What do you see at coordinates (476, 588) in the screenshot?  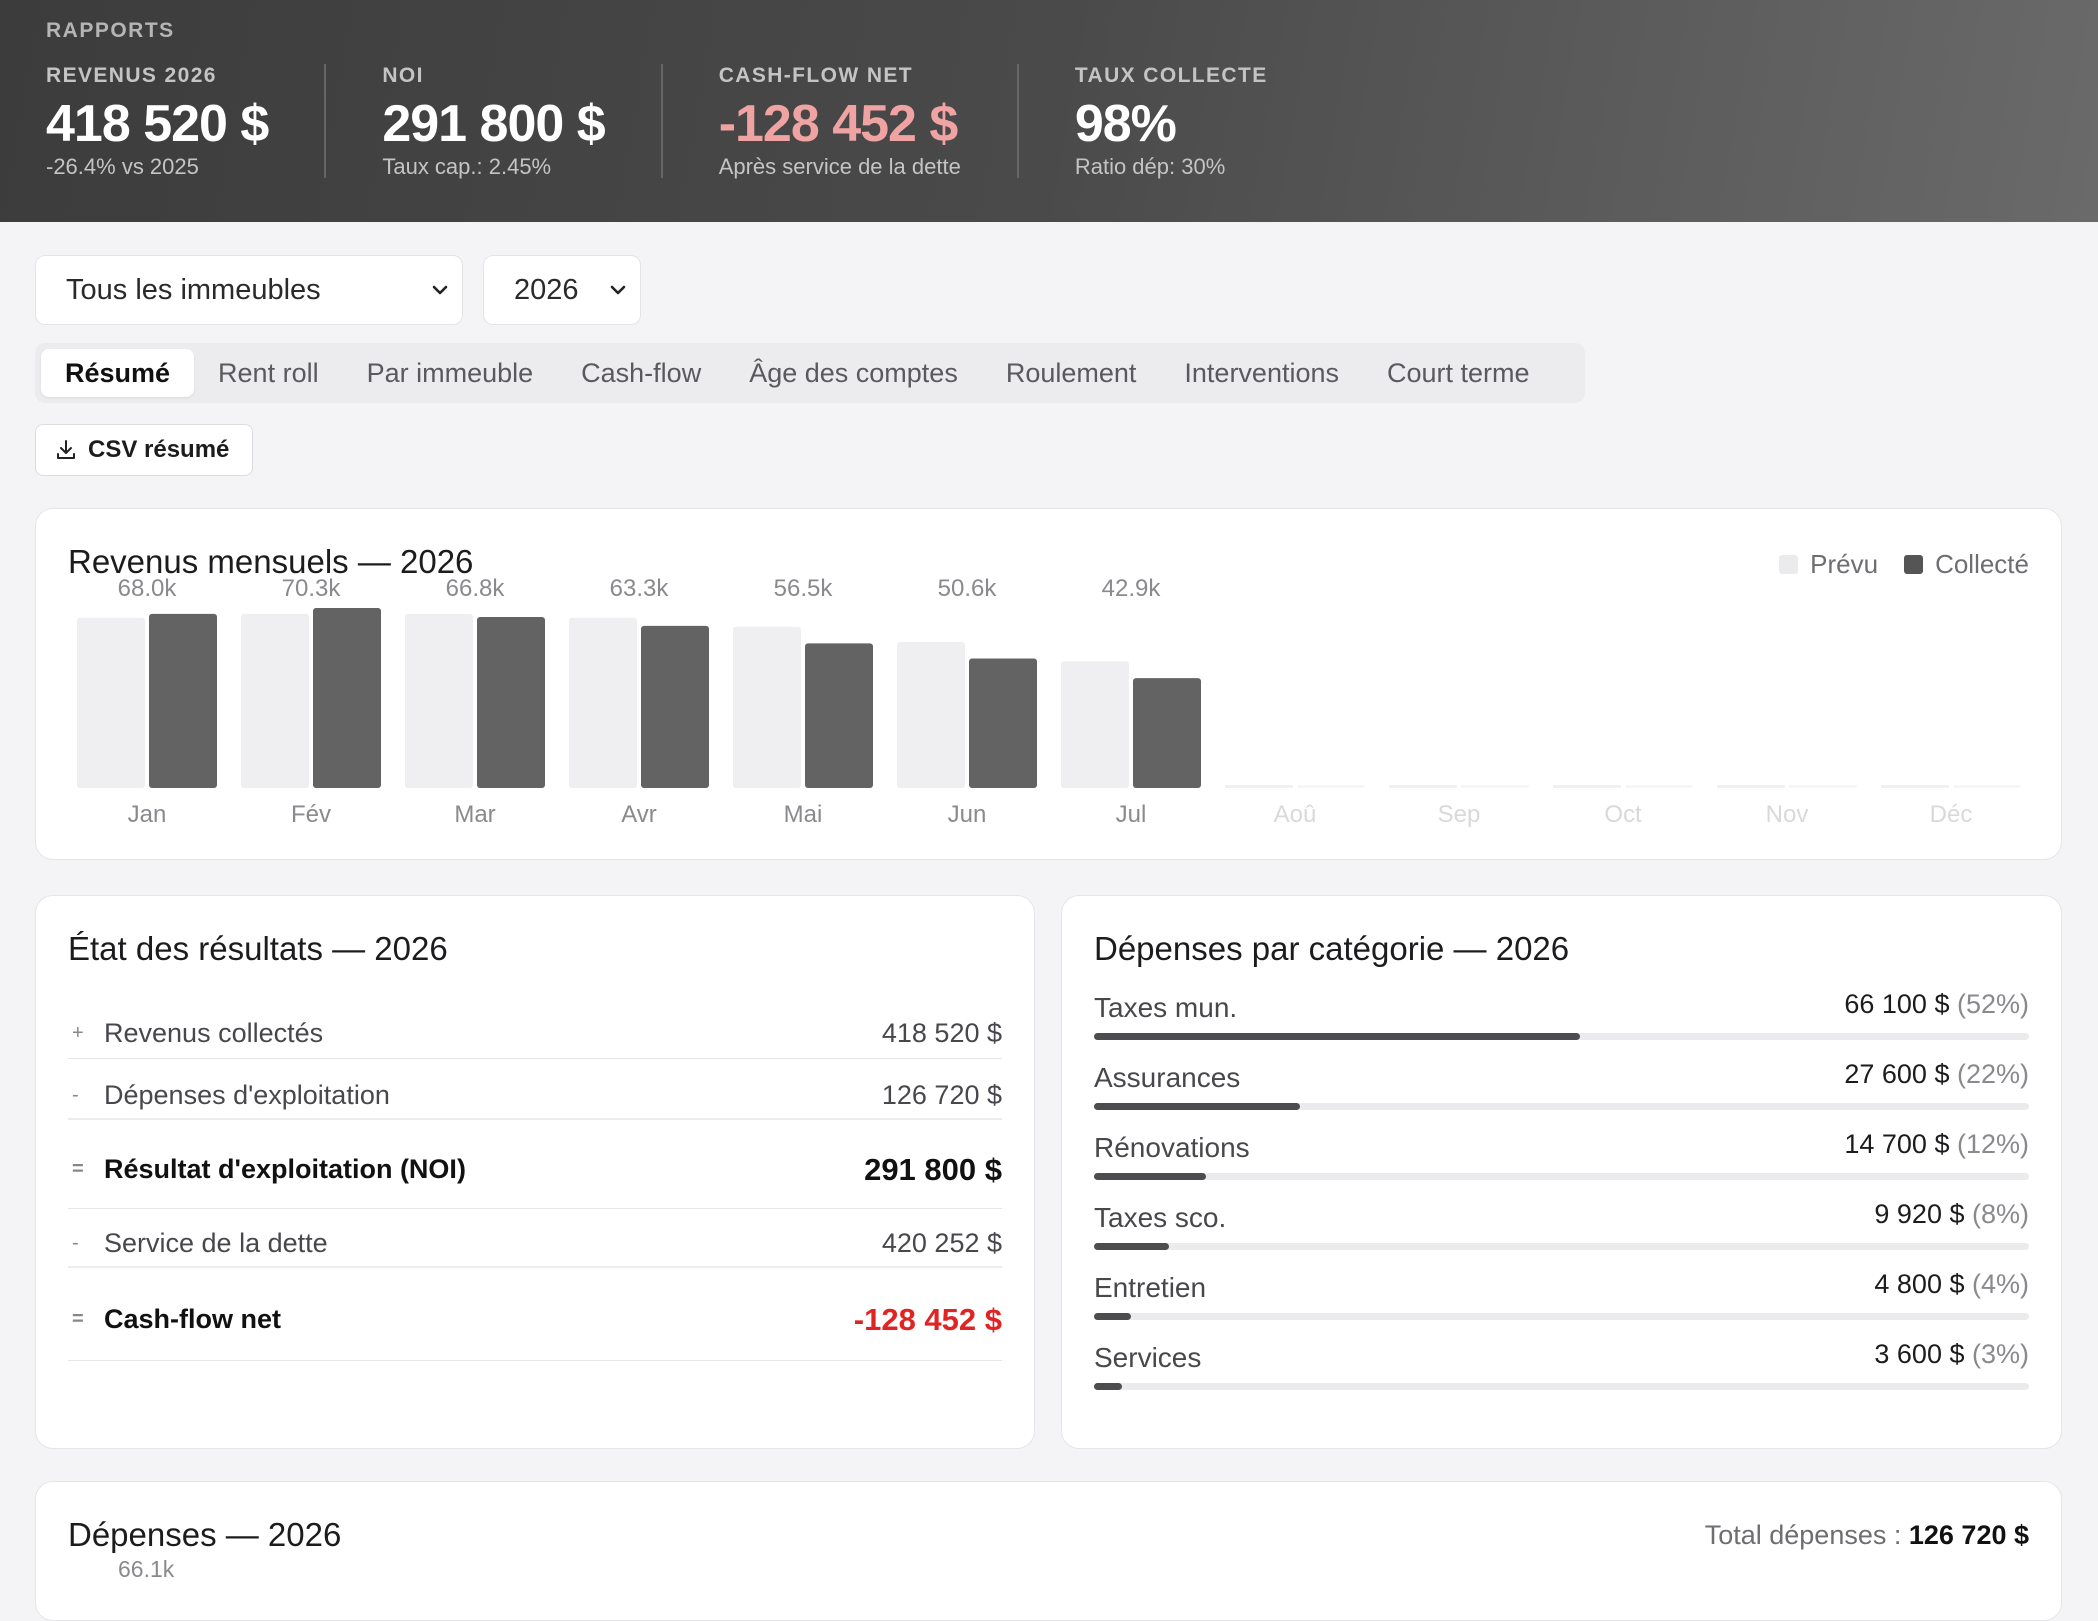 I see `bar-value-label: 66.8k` at bounding box center [476, 588].